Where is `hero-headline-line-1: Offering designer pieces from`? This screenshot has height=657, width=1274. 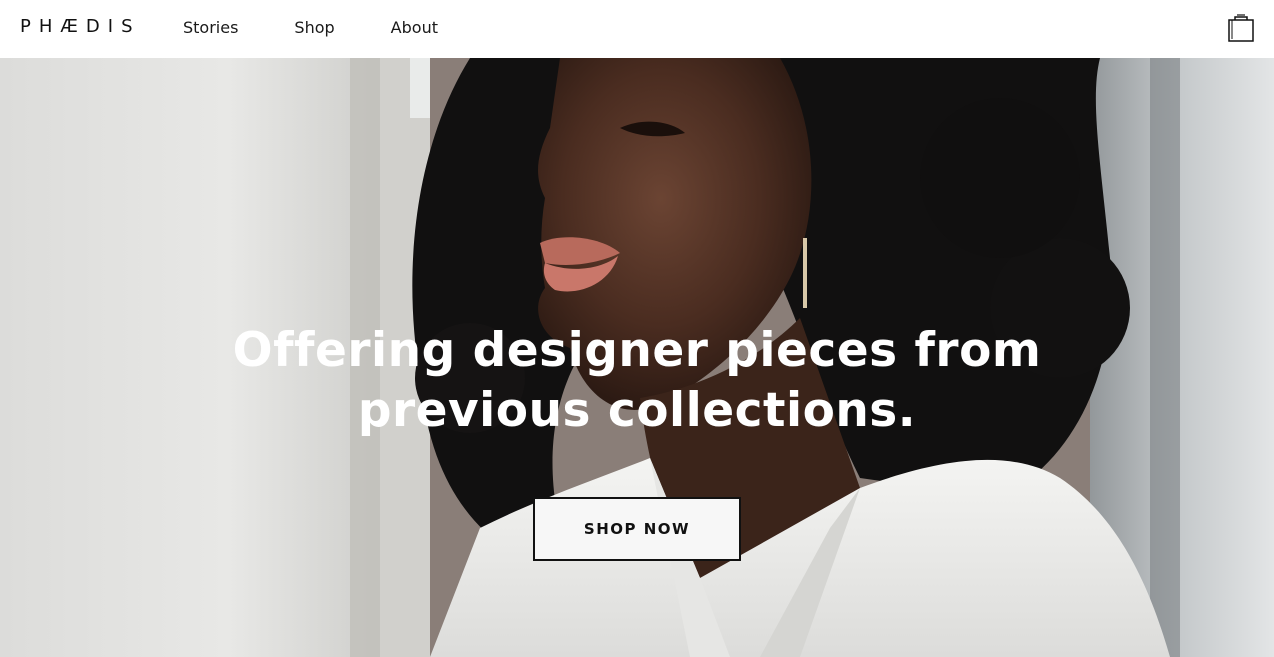 hero-headline-line-1: Offering designer pieces from is located at coordinates (637, 351).